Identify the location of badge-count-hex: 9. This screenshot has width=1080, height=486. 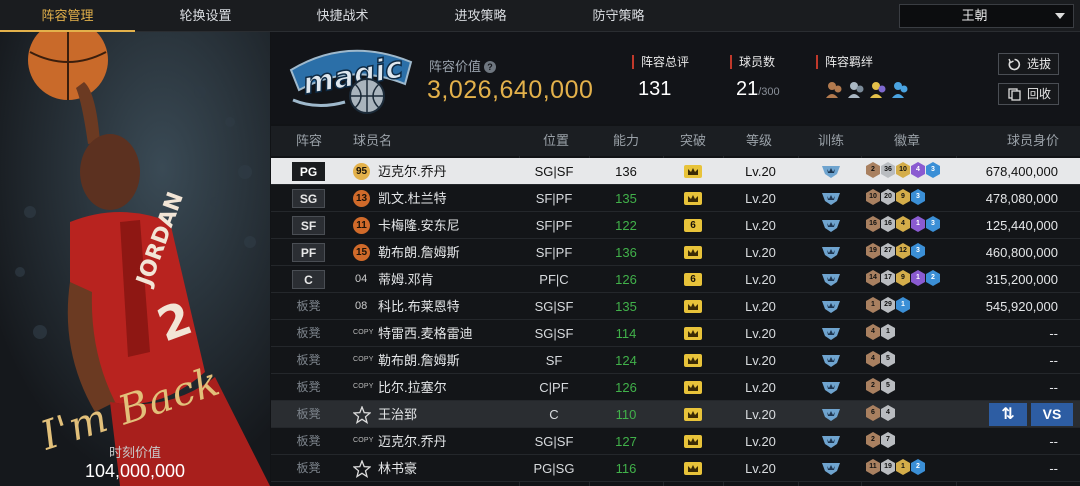
(903, 278).